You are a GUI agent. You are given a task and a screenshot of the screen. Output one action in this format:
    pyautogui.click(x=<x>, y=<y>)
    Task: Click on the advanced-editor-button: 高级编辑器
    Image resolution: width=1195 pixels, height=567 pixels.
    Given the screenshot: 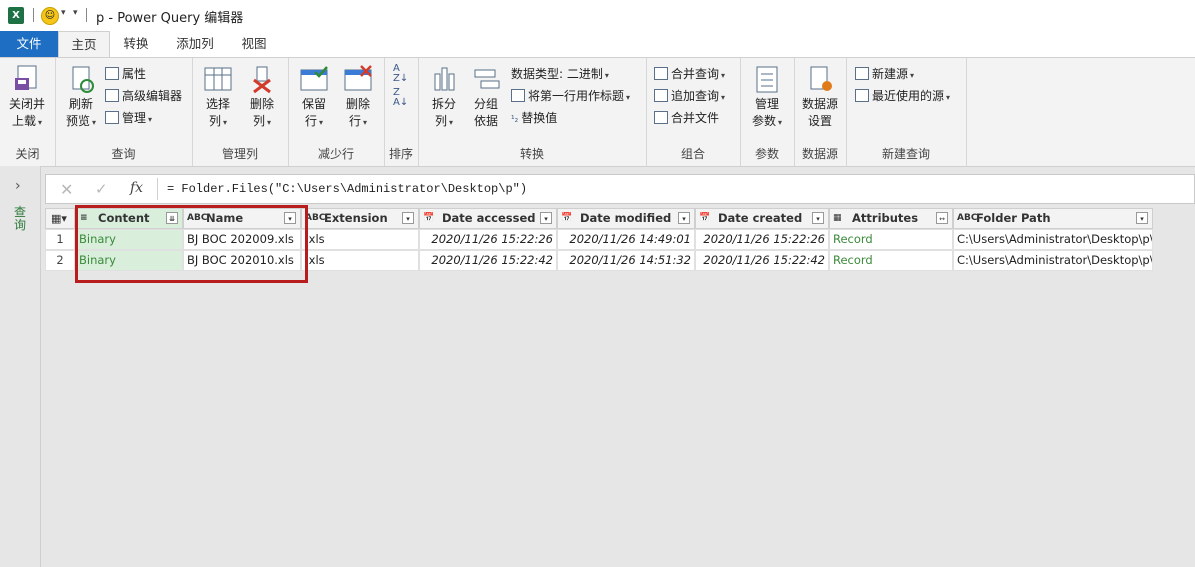 What is the action you would take?
    pyautogui.click(x=143, y=96)
    